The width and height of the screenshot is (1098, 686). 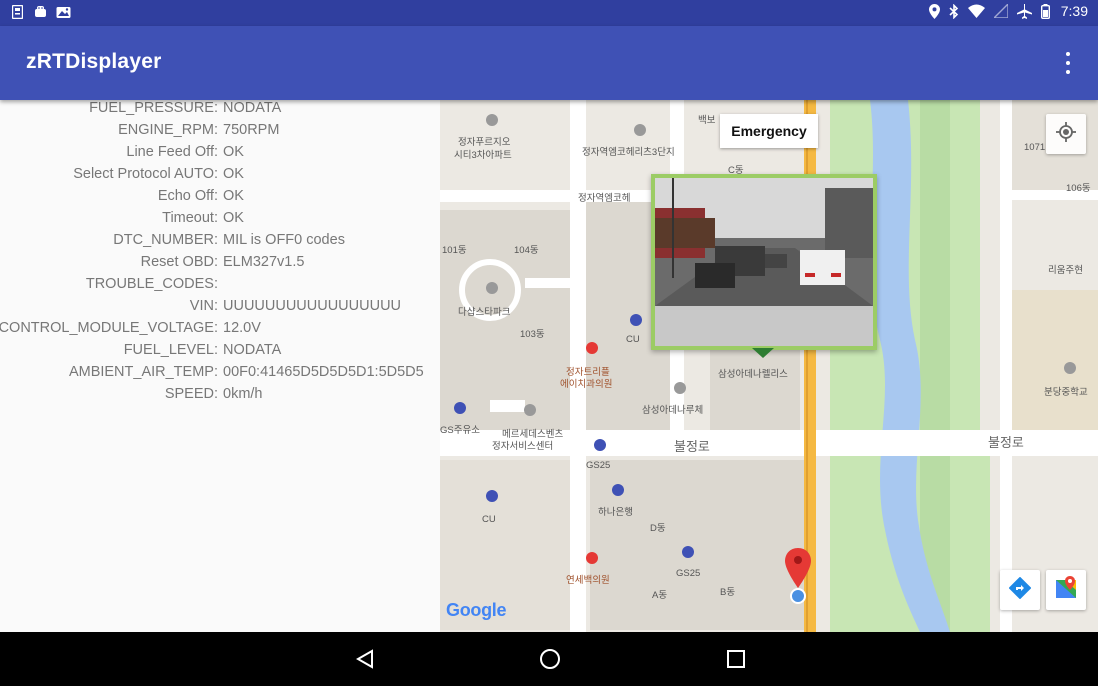 What do you see at coordinates (753, 374) in the screenshot?
I see `map-place-label: 삼성아데나렐리스` at bounding box center [753, 374].